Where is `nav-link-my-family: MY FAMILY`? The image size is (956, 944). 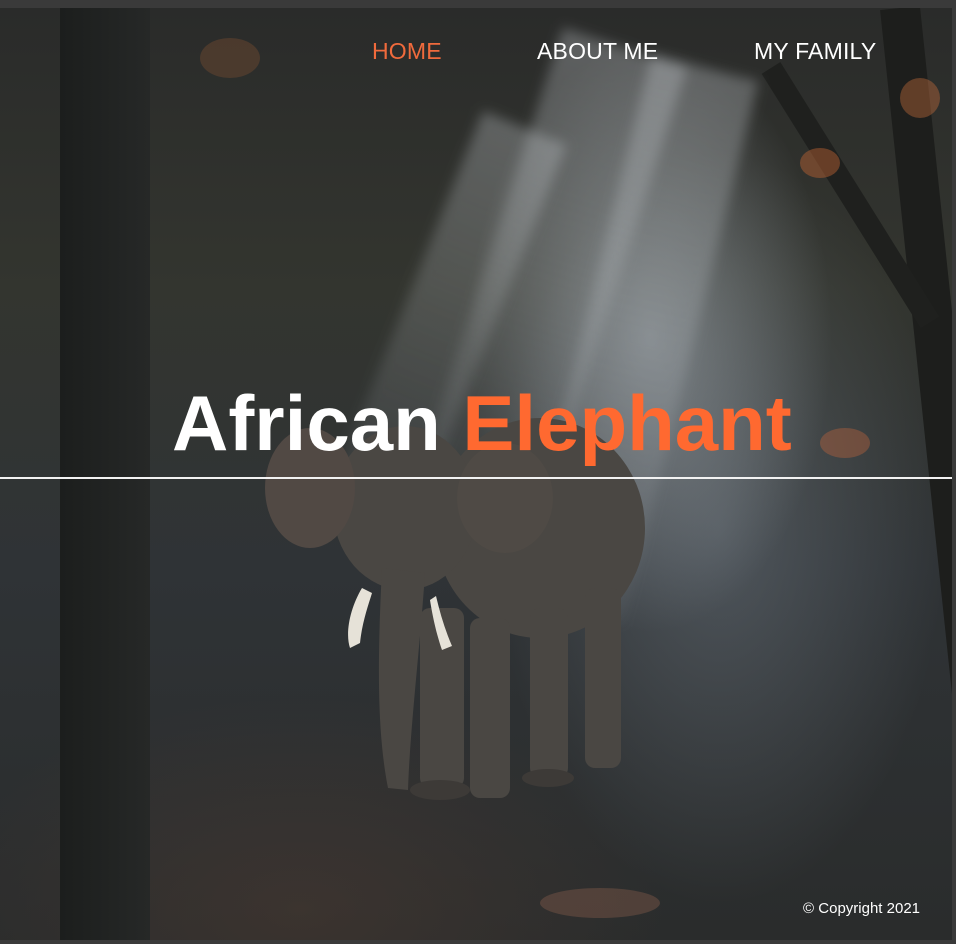
nav-link-my-family: MY FAMILY is located at coordinates (815, 51).